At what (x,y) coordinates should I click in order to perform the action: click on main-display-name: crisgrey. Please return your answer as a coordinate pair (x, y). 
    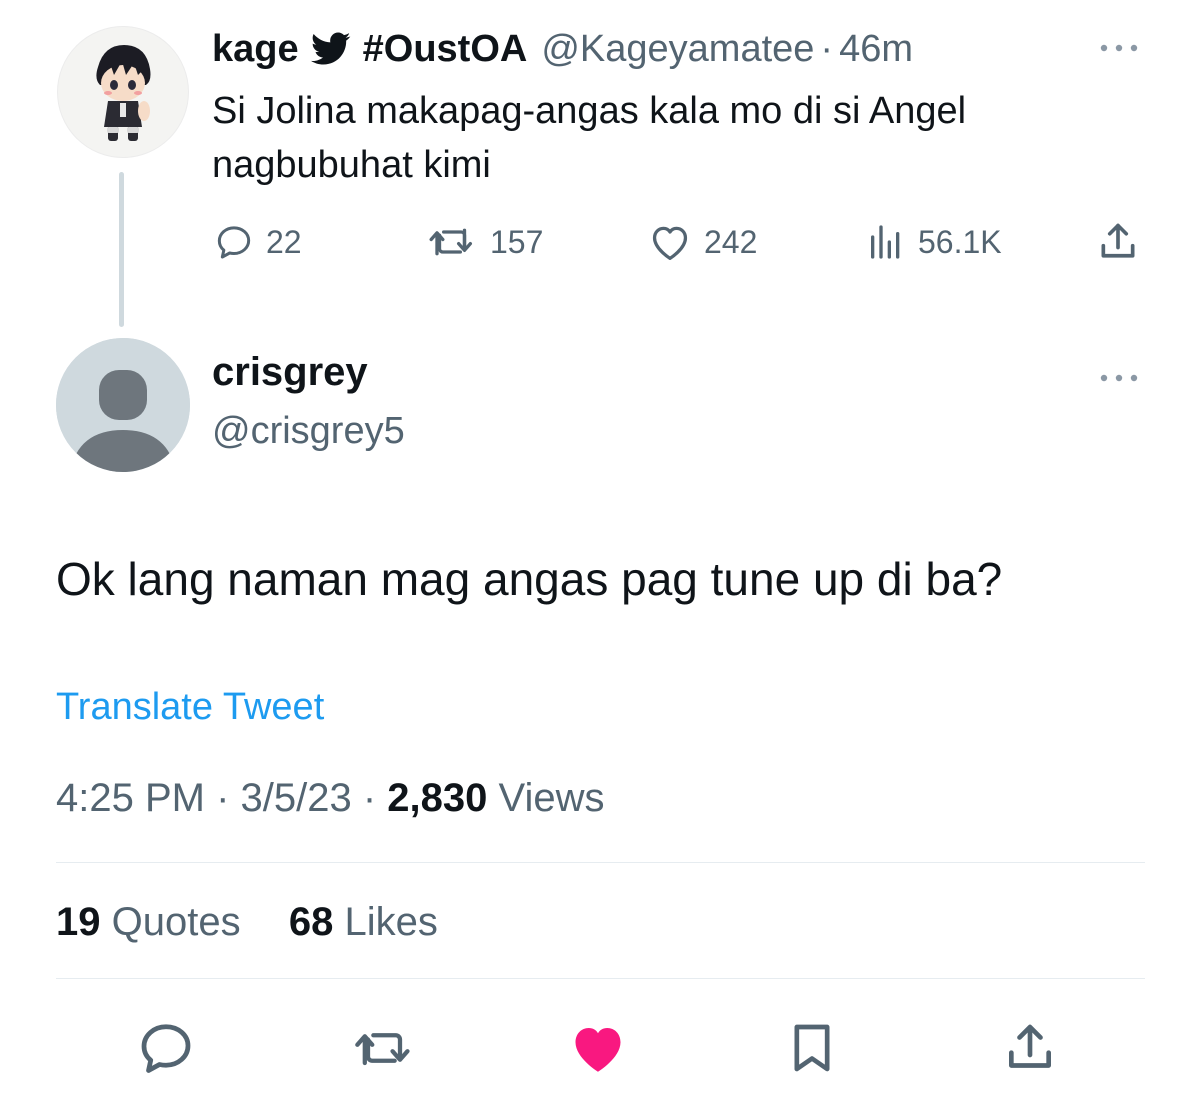
    Looking at the image, I should click on (290, 372).